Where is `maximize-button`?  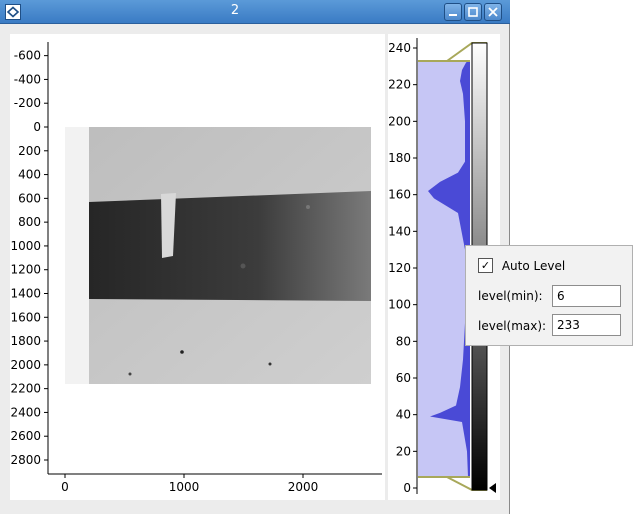 maximize-button is located at coordinates (473, 12).